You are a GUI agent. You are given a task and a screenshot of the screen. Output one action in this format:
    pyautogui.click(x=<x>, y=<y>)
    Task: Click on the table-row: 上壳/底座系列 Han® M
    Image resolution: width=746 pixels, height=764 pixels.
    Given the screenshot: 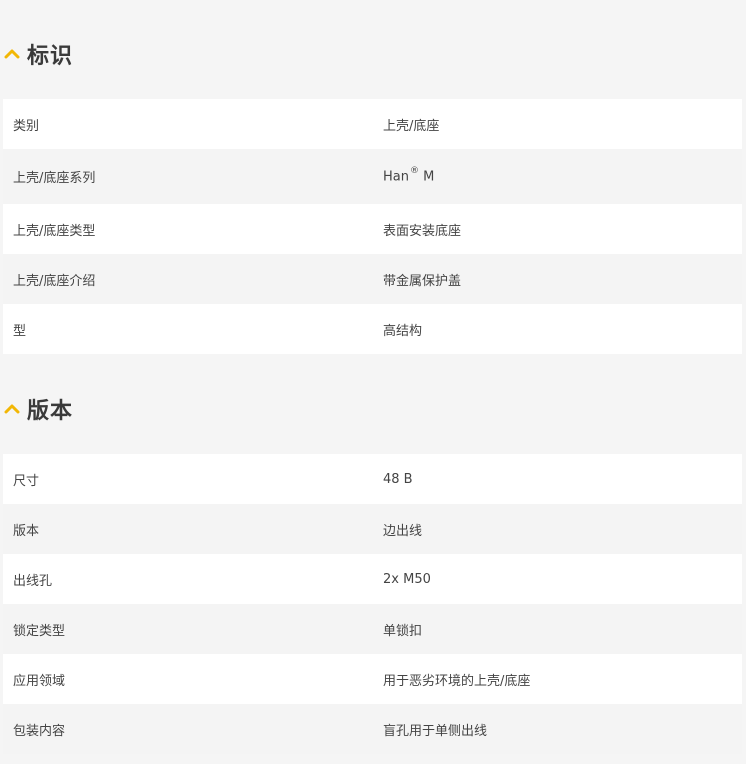 What is the action you would take?
    pyautogui.click(x=372, y=176)
    